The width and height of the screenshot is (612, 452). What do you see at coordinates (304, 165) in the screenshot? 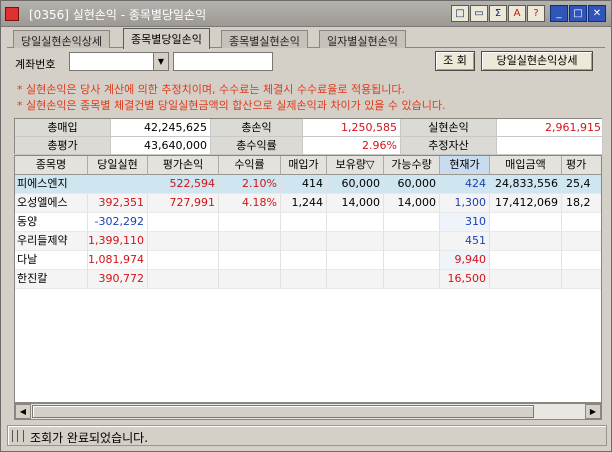
I see `col-header-buy-price: 매입가` at bounding box center [304, 165].